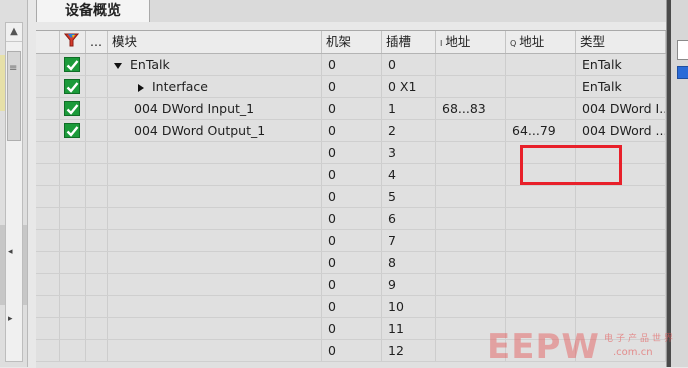 The height and width of the screenshot is (368, 688). I want to click on table-row: 0 10, so click(351, 307).